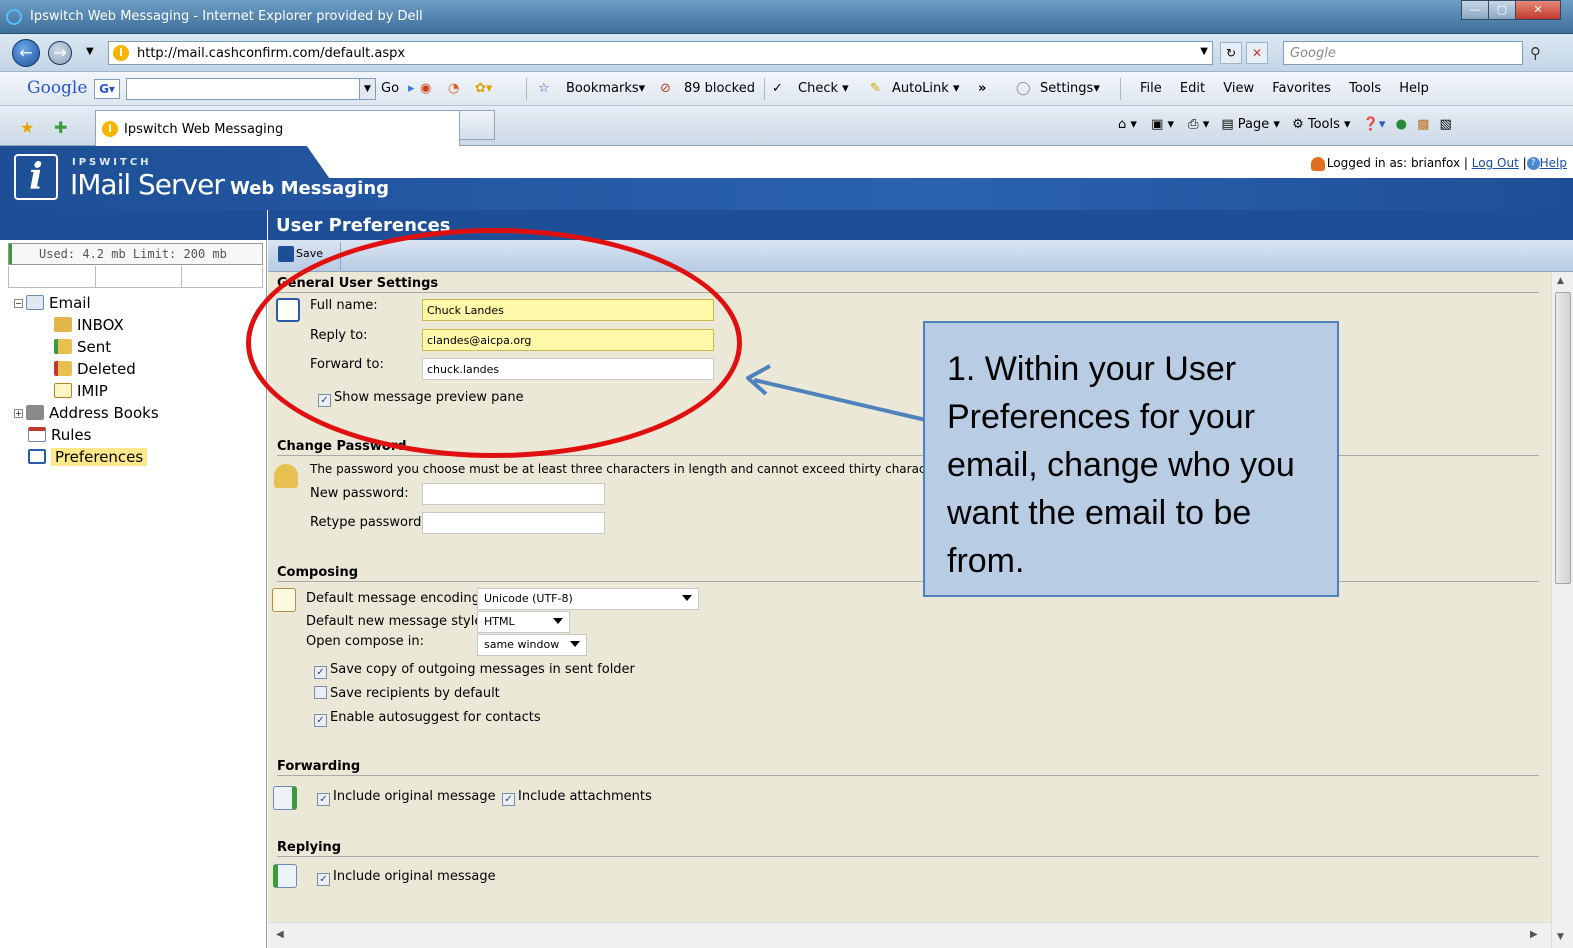 The image size is (1573, 948). I want to click on spellcheck-button: Check ▾, so click(823, 88).